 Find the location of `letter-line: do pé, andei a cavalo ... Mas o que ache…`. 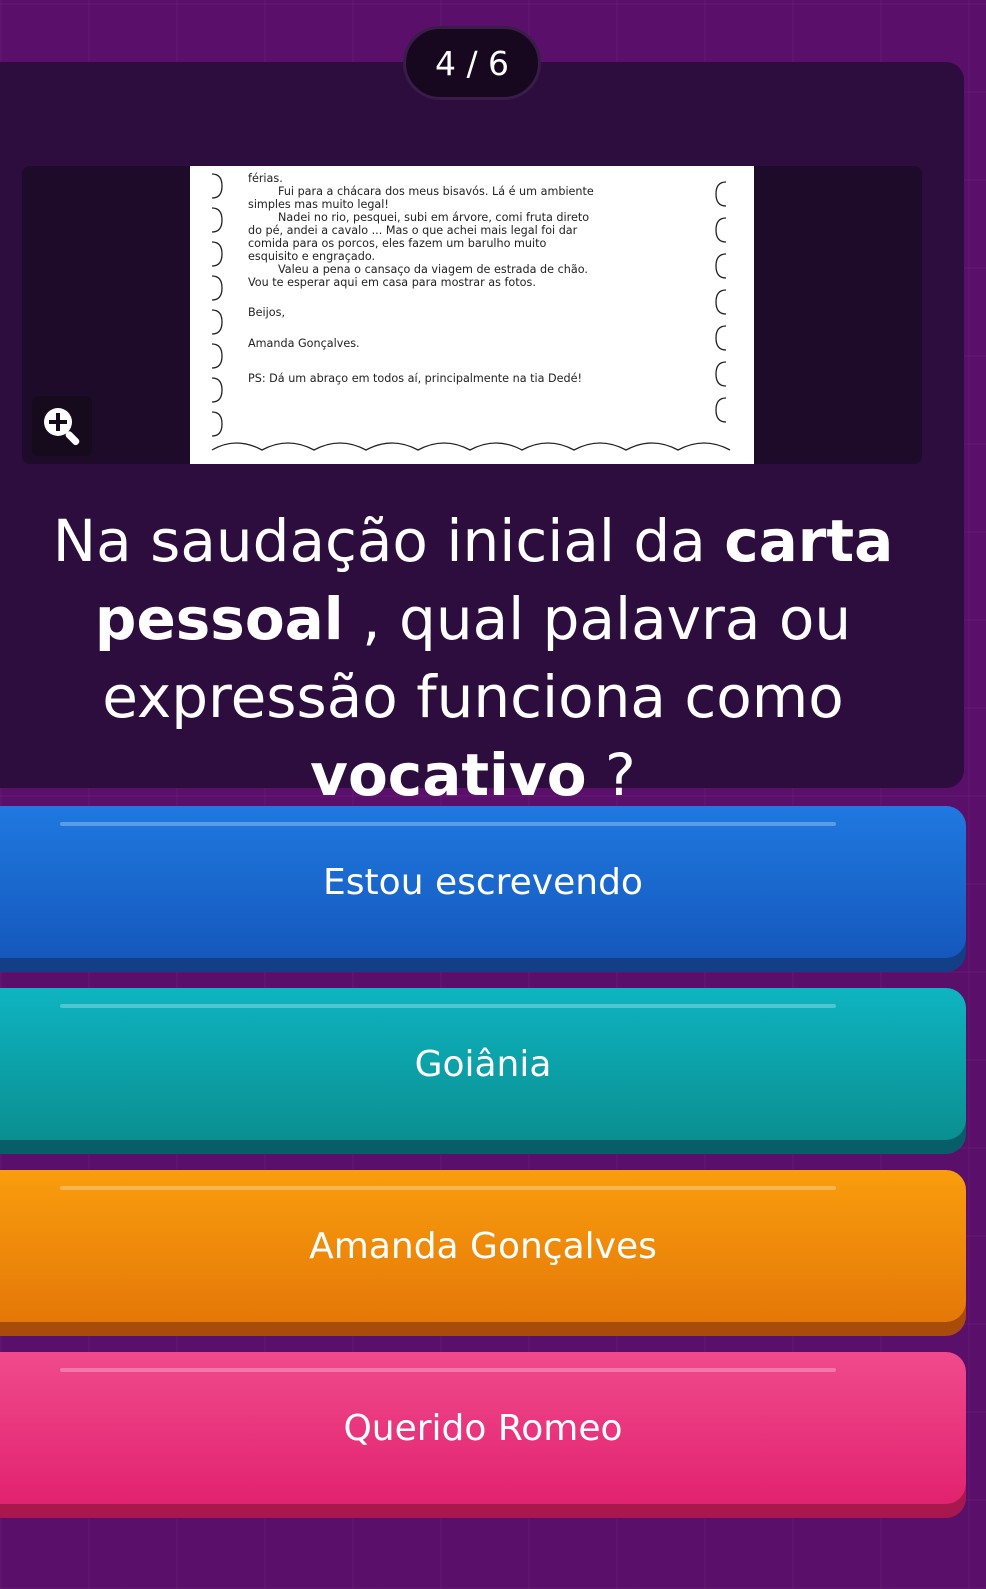

letter-line: do pé, andei a cavalo ... Mas o que ache… is located at coordinates (413, 230).